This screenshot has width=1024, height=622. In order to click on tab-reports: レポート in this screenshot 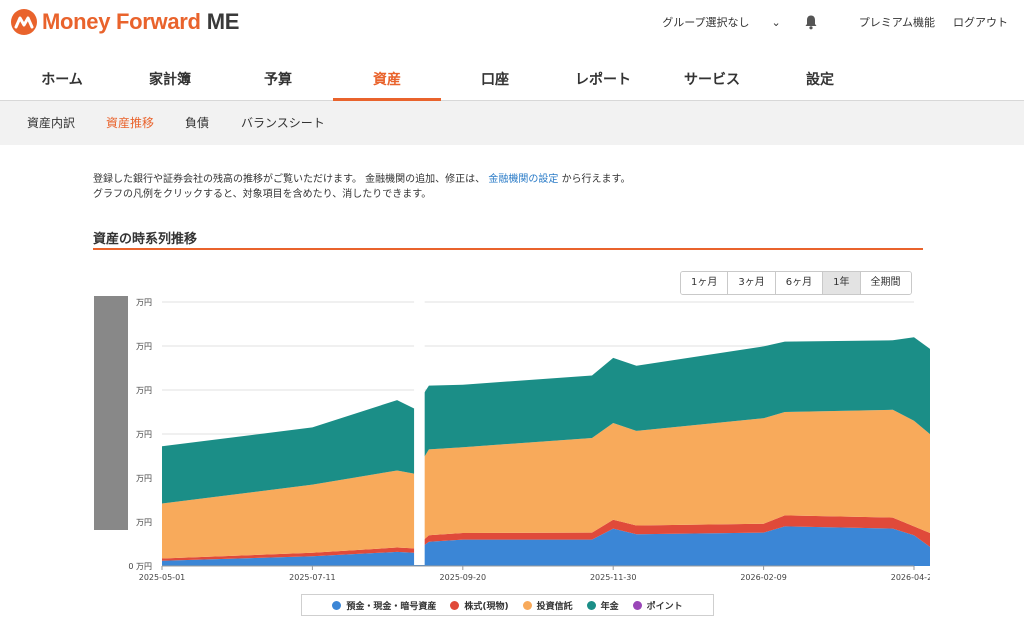, I will do `click(603, 80)`.